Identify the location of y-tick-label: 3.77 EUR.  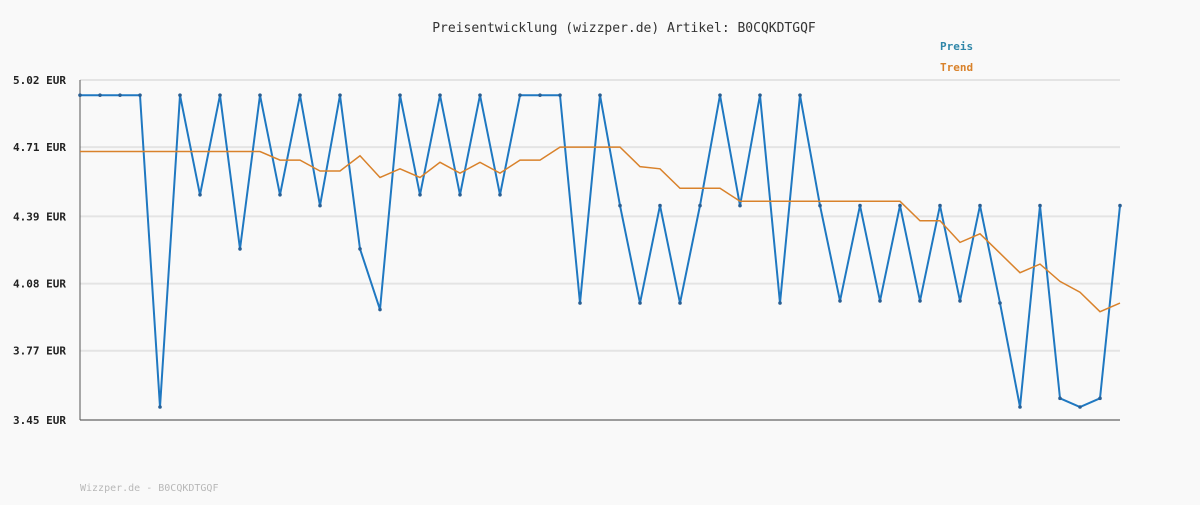
(39, 351).